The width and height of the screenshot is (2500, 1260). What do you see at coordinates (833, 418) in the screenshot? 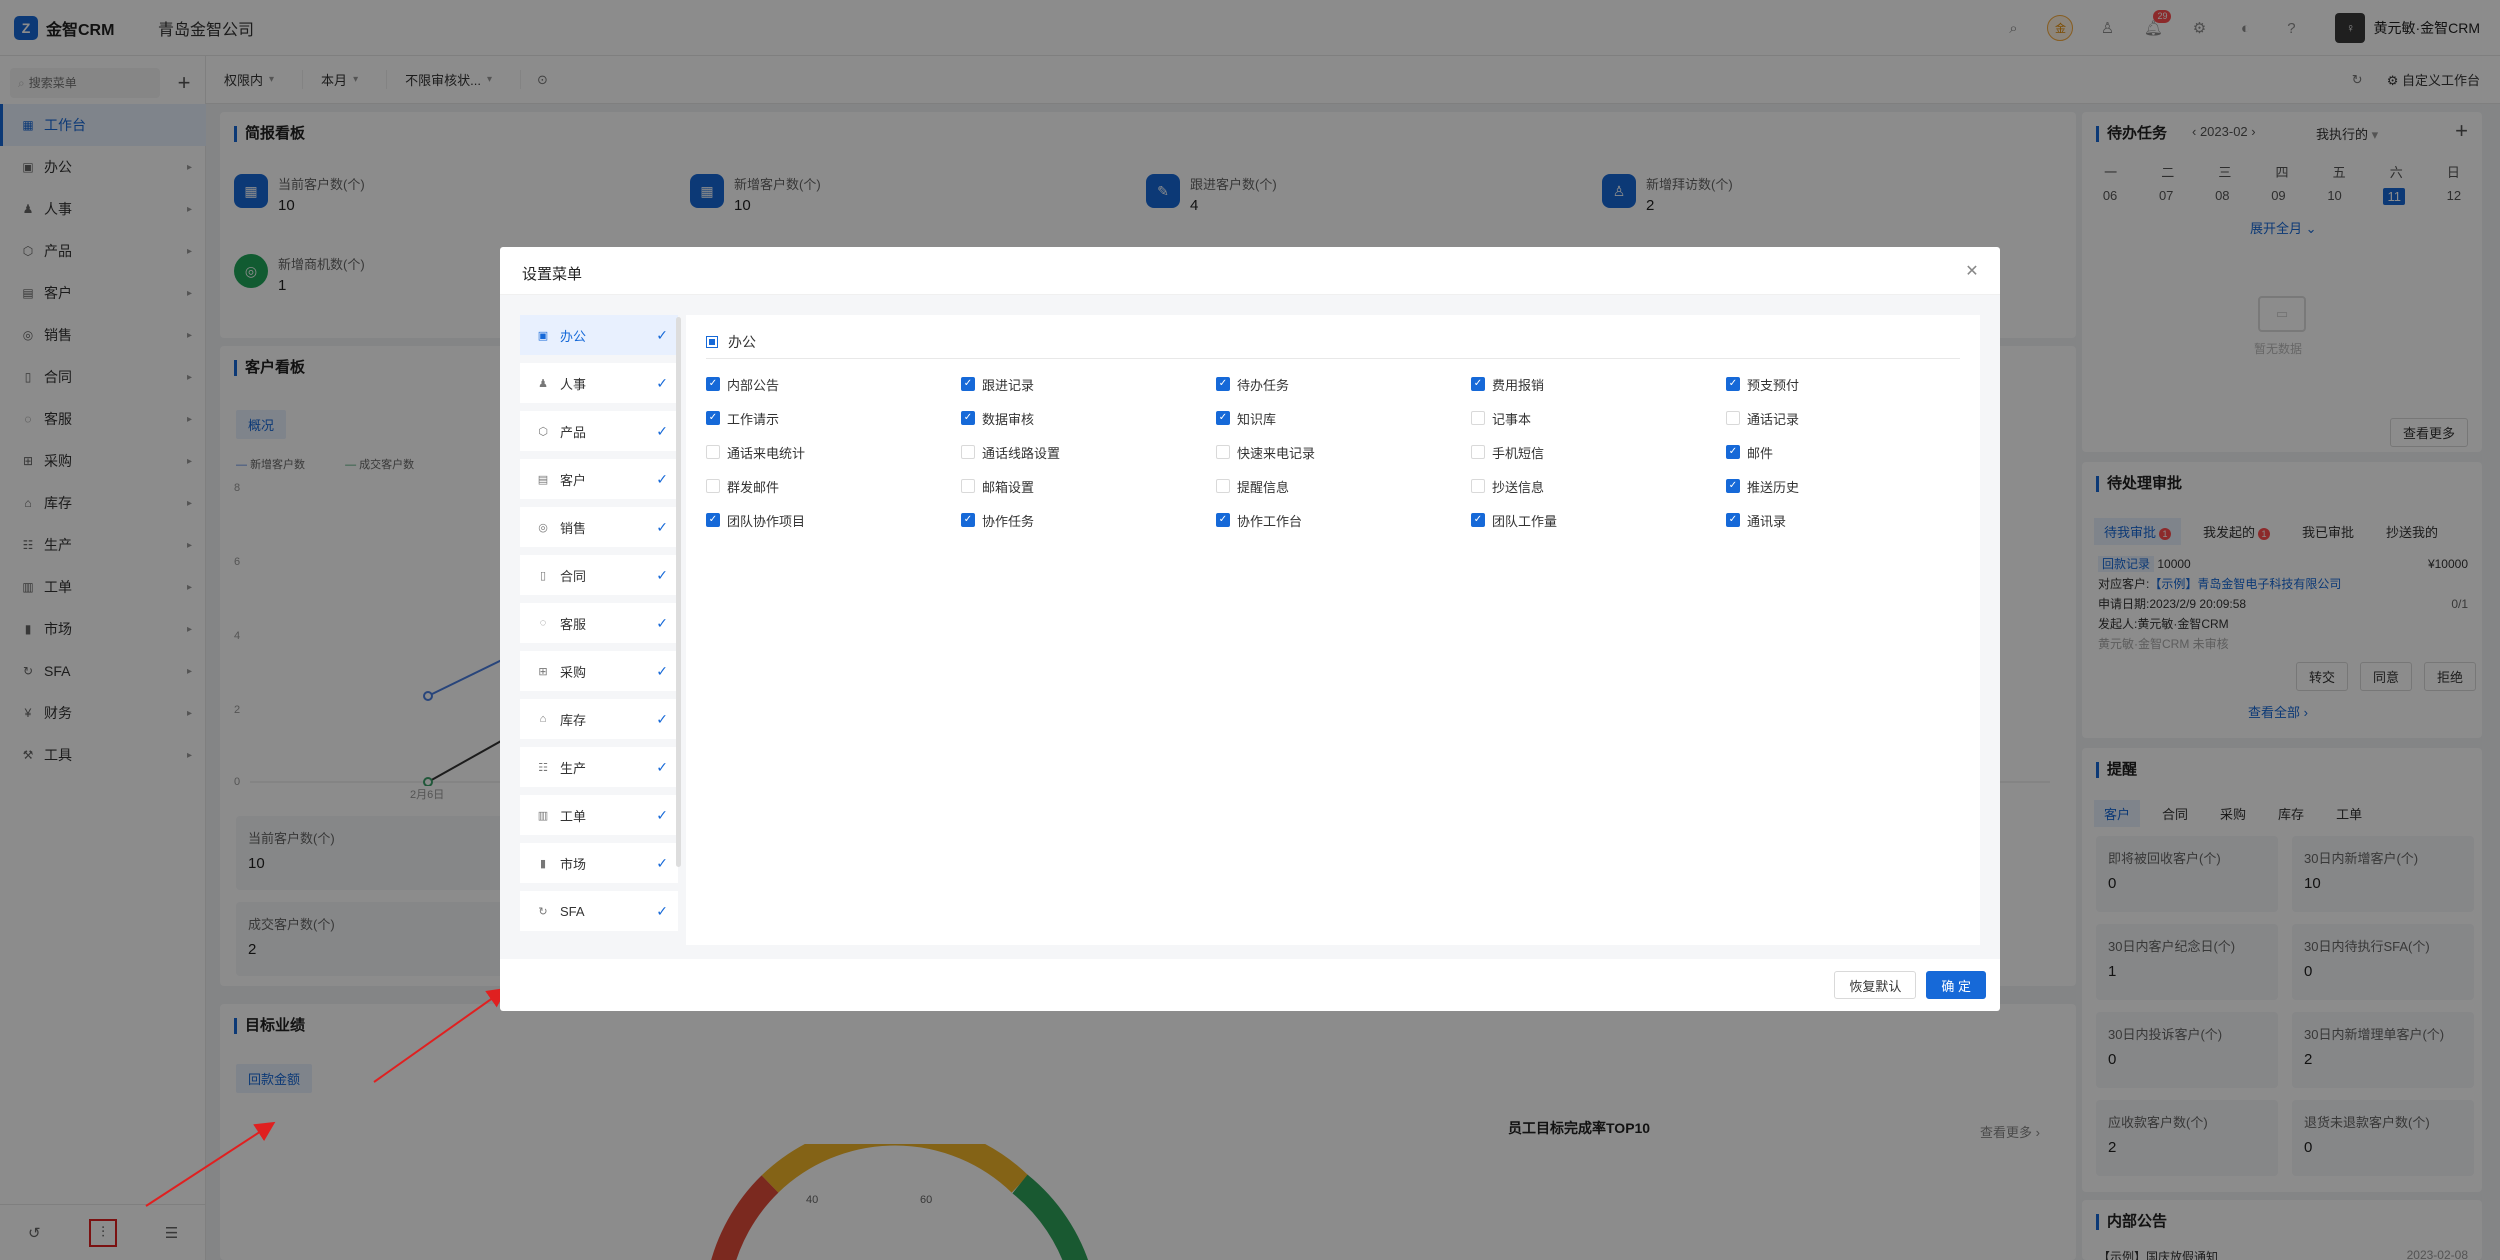
I see `option-item: ✓ 工作请示` at bounding box center [833, 418].